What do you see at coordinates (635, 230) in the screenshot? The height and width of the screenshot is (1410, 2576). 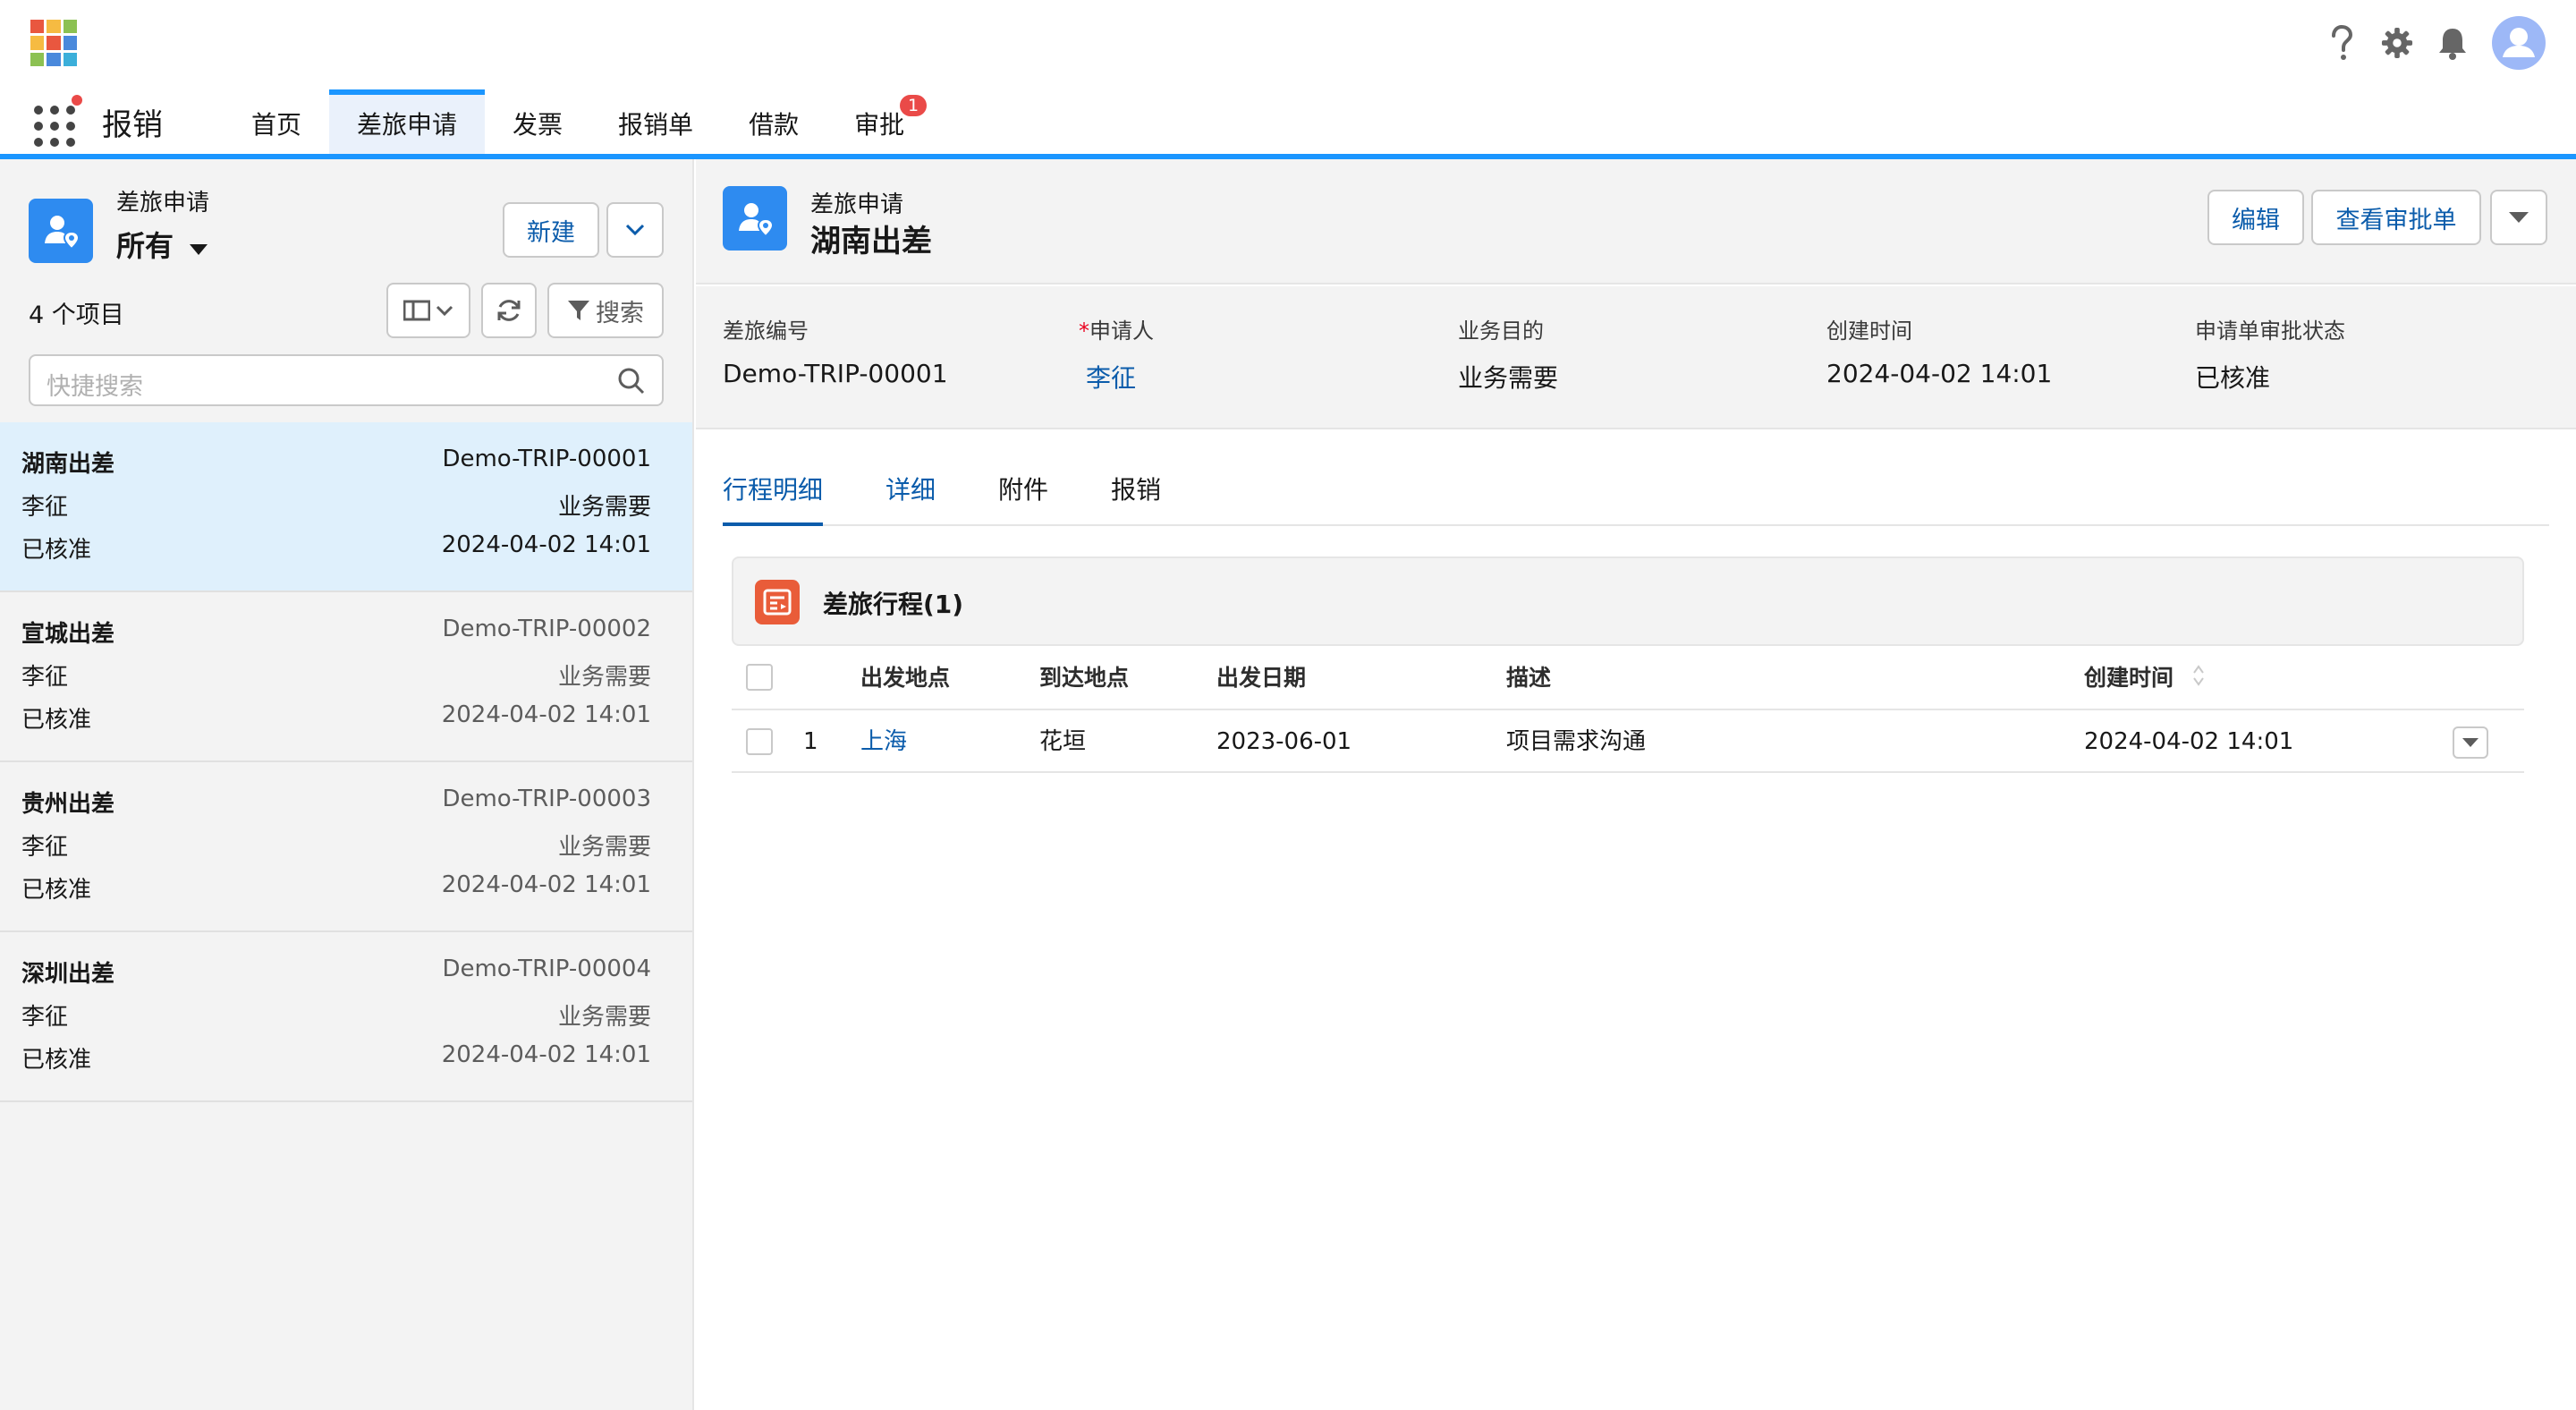 I see `list-actions-dropdown` at bounding box center [635, 230].